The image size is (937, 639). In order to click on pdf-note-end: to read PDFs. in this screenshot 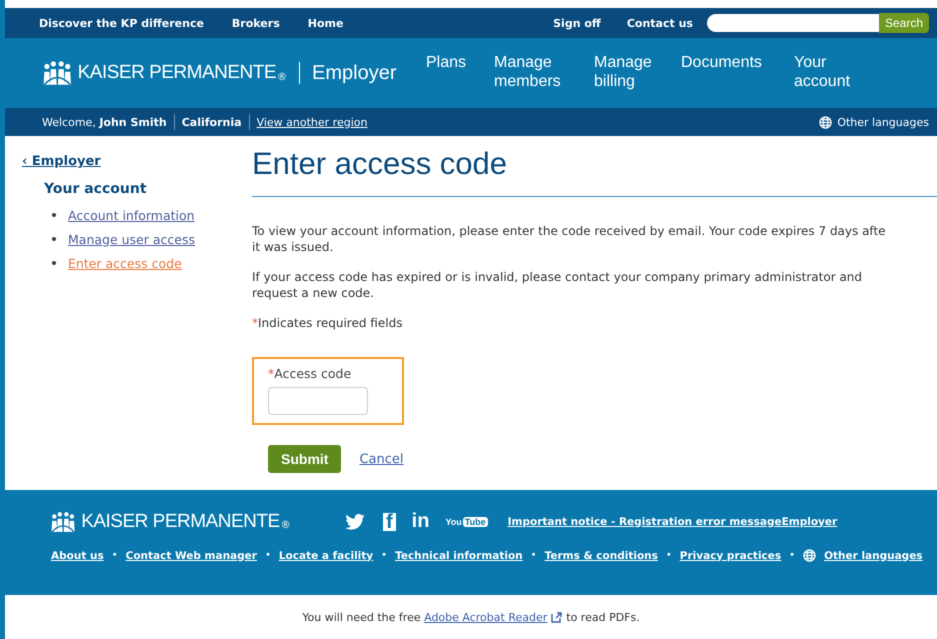, I will do `click(603, 617)`.